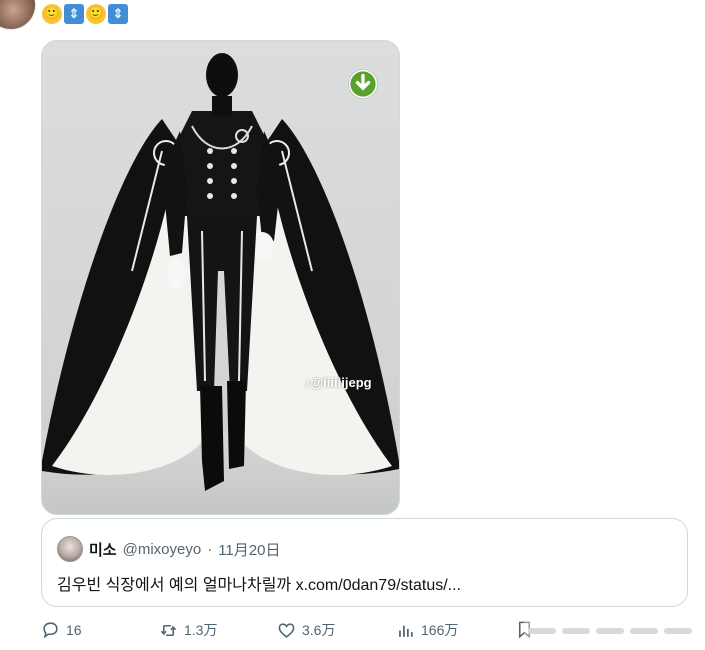 This screenshot has width=705, height=650. Describe the element at coordinates (168, 630) in the screenshot. I see `retweet-icon` at that location.